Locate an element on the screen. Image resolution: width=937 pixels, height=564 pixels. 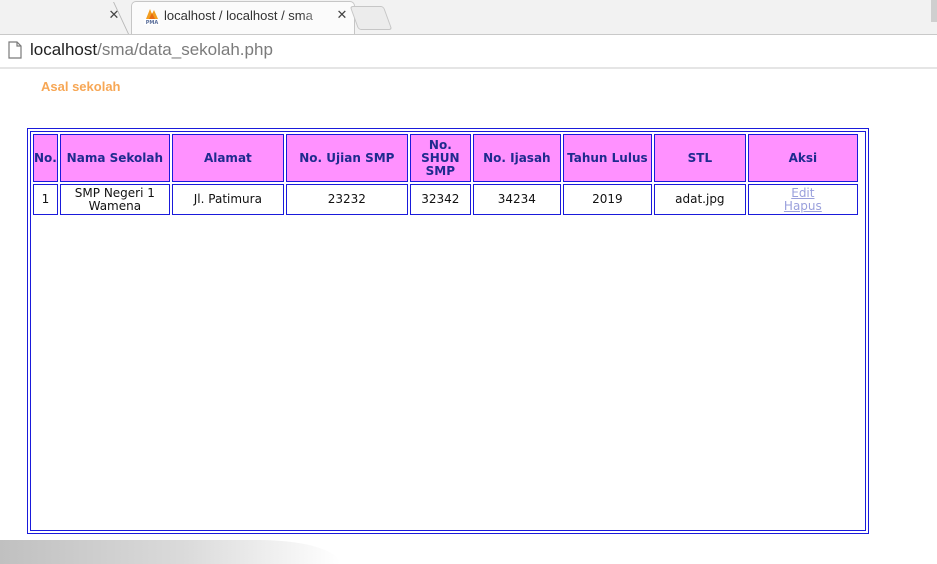
url-text: localhost/sma/data_sekolah.php is located at coordinates (151, 51).